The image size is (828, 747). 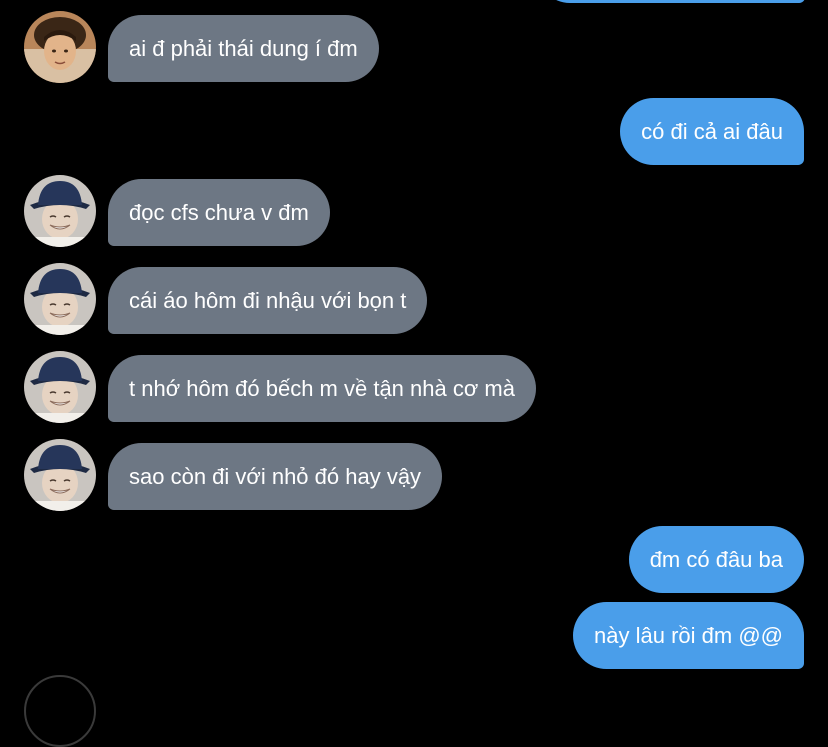 I want to click on user-photo-avatar-warm-icon, so click(x=60, y=47).